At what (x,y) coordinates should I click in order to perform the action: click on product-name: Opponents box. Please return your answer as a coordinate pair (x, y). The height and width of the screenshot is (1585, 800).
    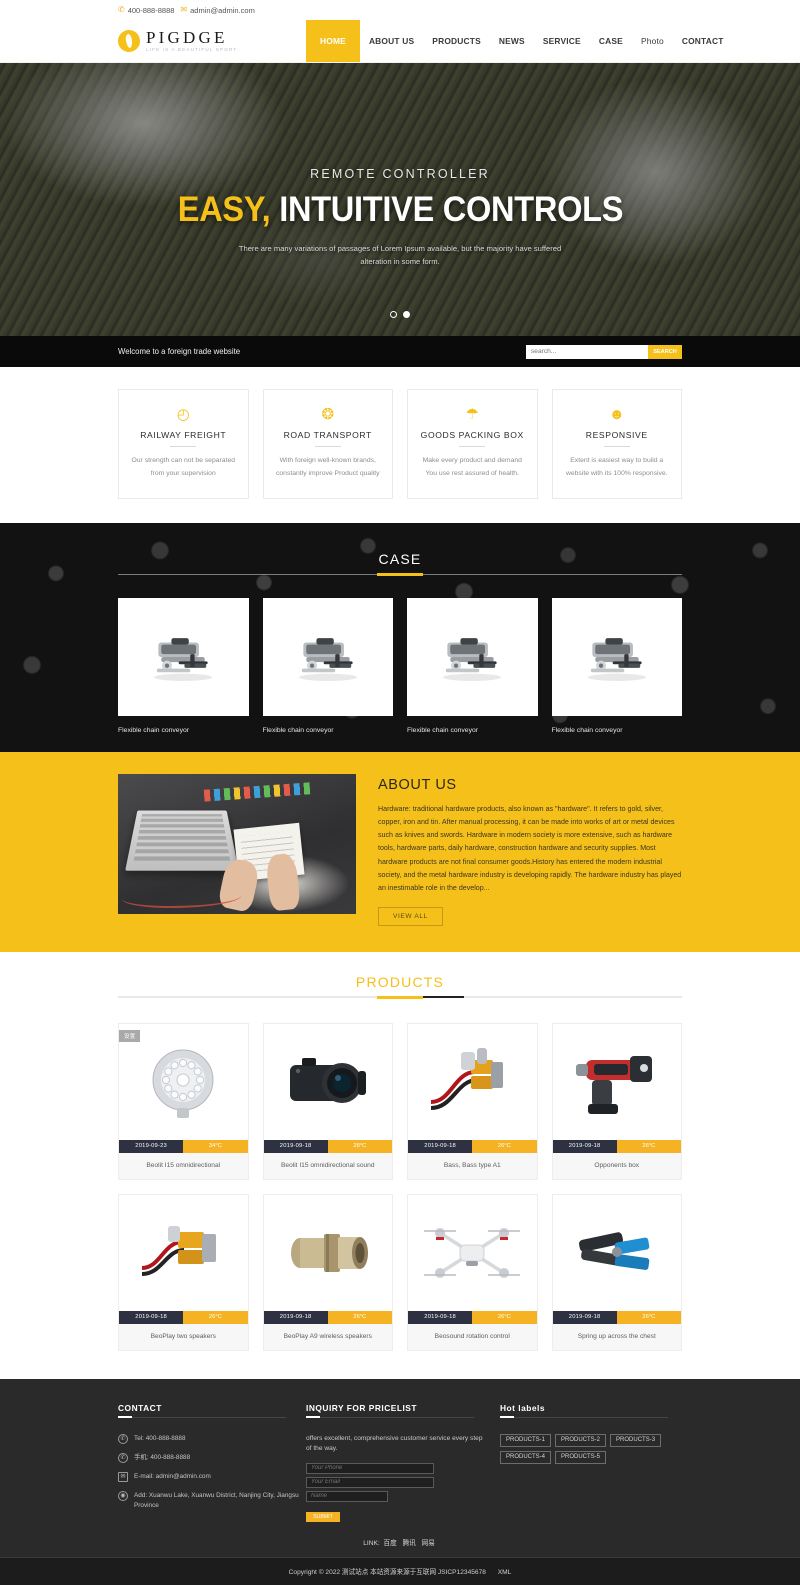
    Looking at the image, I should click on (616, 1165).